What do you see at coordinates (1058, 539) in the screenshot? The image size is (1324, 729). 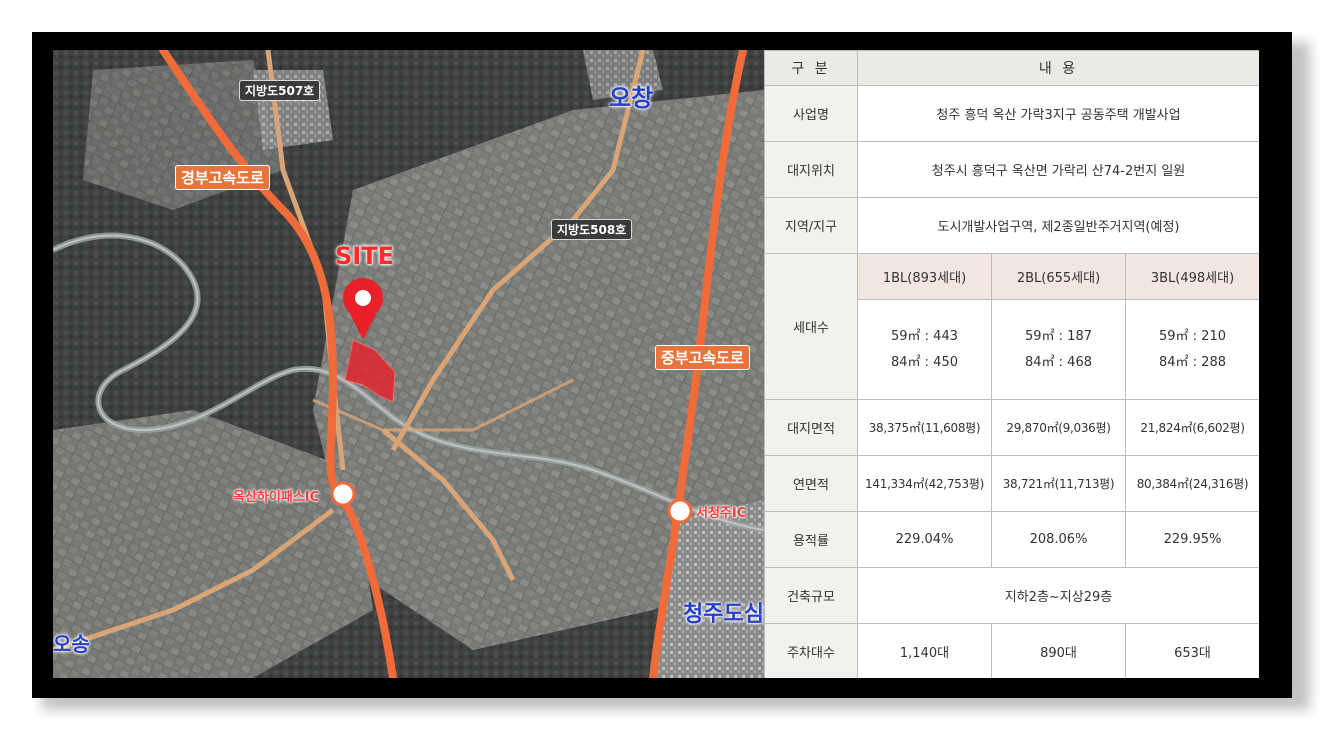 I see `far-block-2: 208.06%` at bounding box center [1058, 539].